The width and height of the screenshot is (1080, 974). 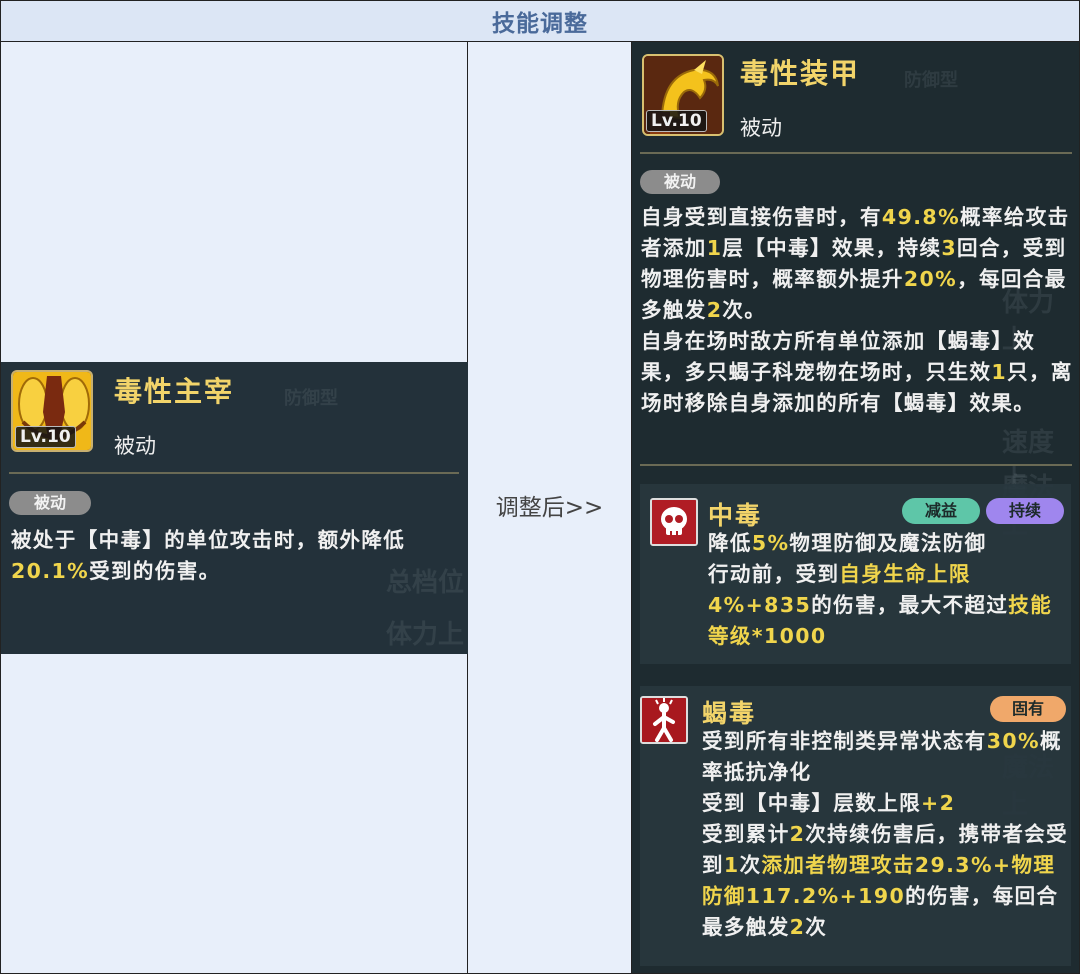 I want to click on adjustment-arrow-column: 调整后>>, so click(x=550, y=507).